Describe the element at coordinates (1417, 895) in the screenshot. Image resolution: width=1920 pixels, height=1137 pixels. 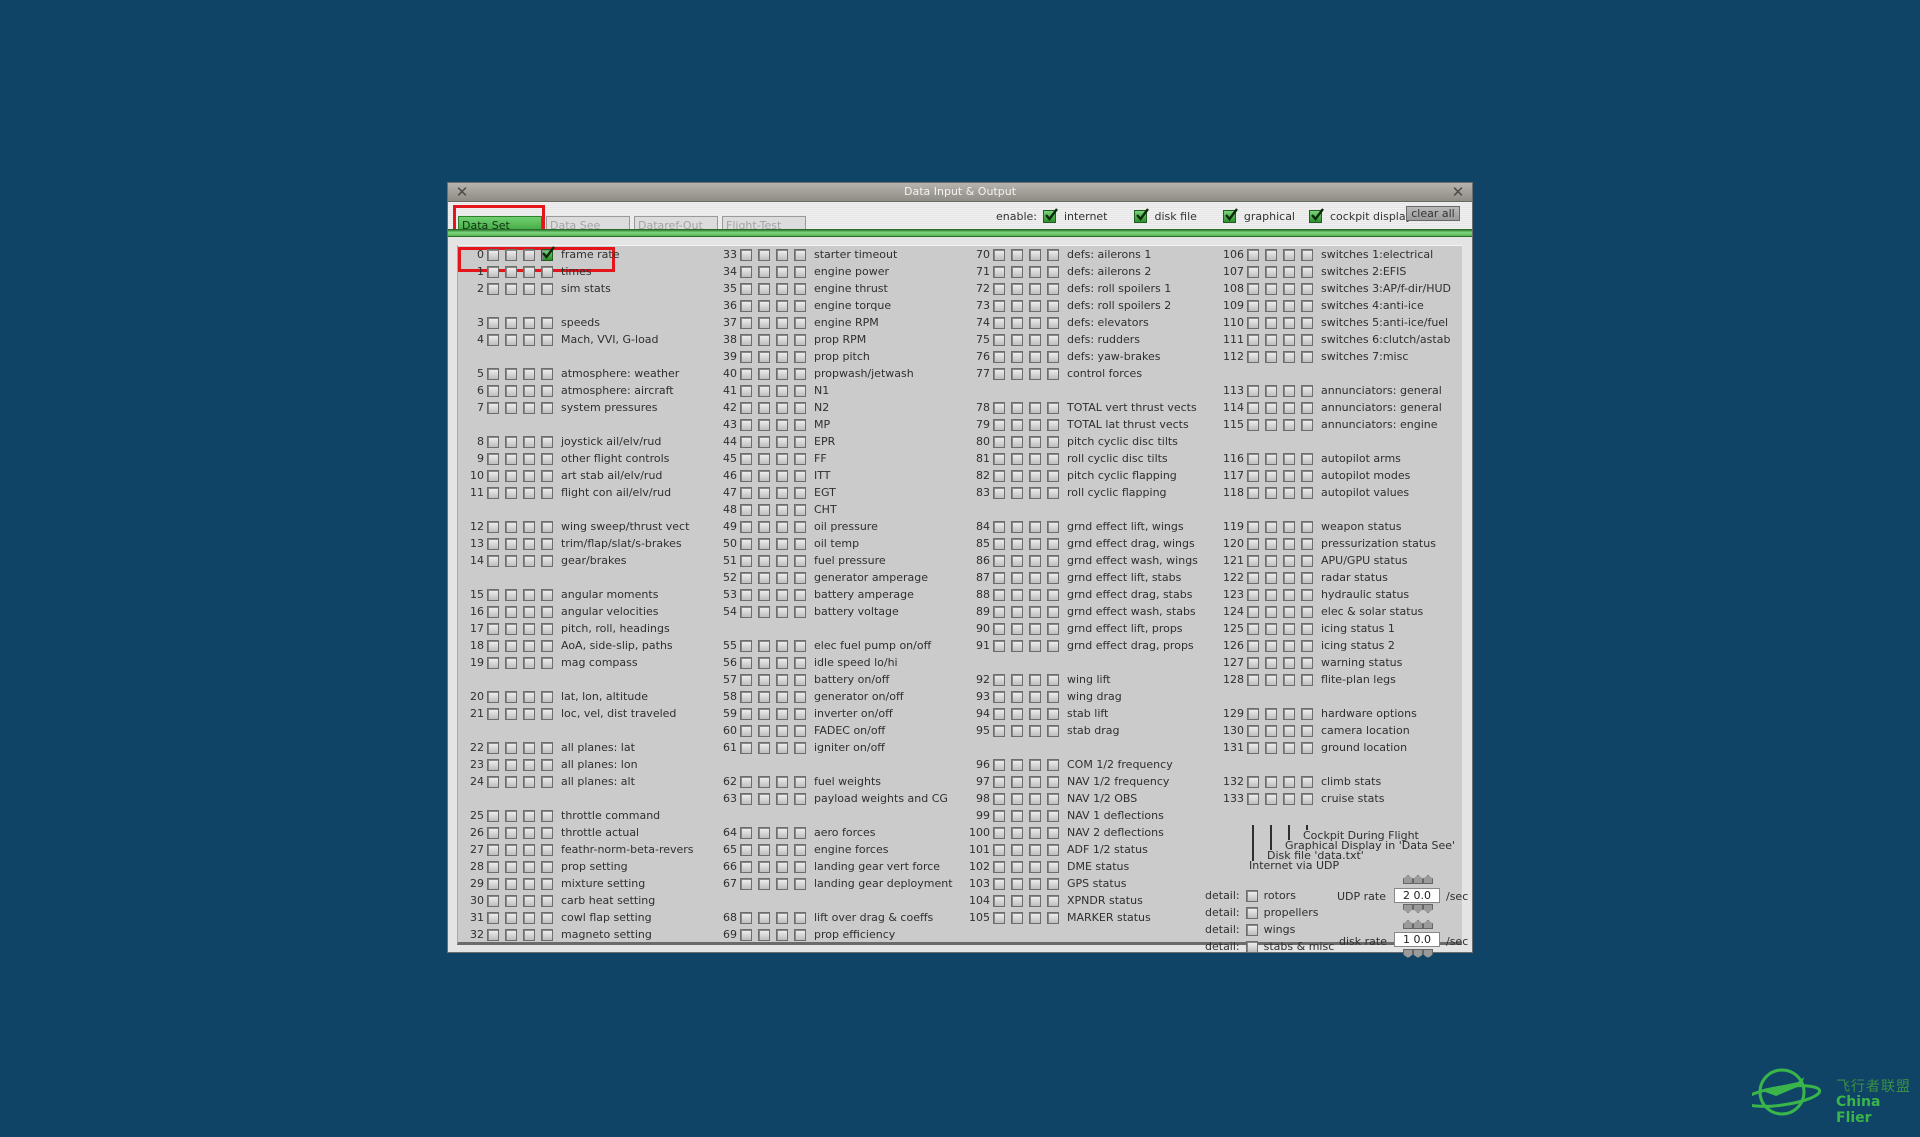
I see `udp-rate-input: 2 0.0` at that location.